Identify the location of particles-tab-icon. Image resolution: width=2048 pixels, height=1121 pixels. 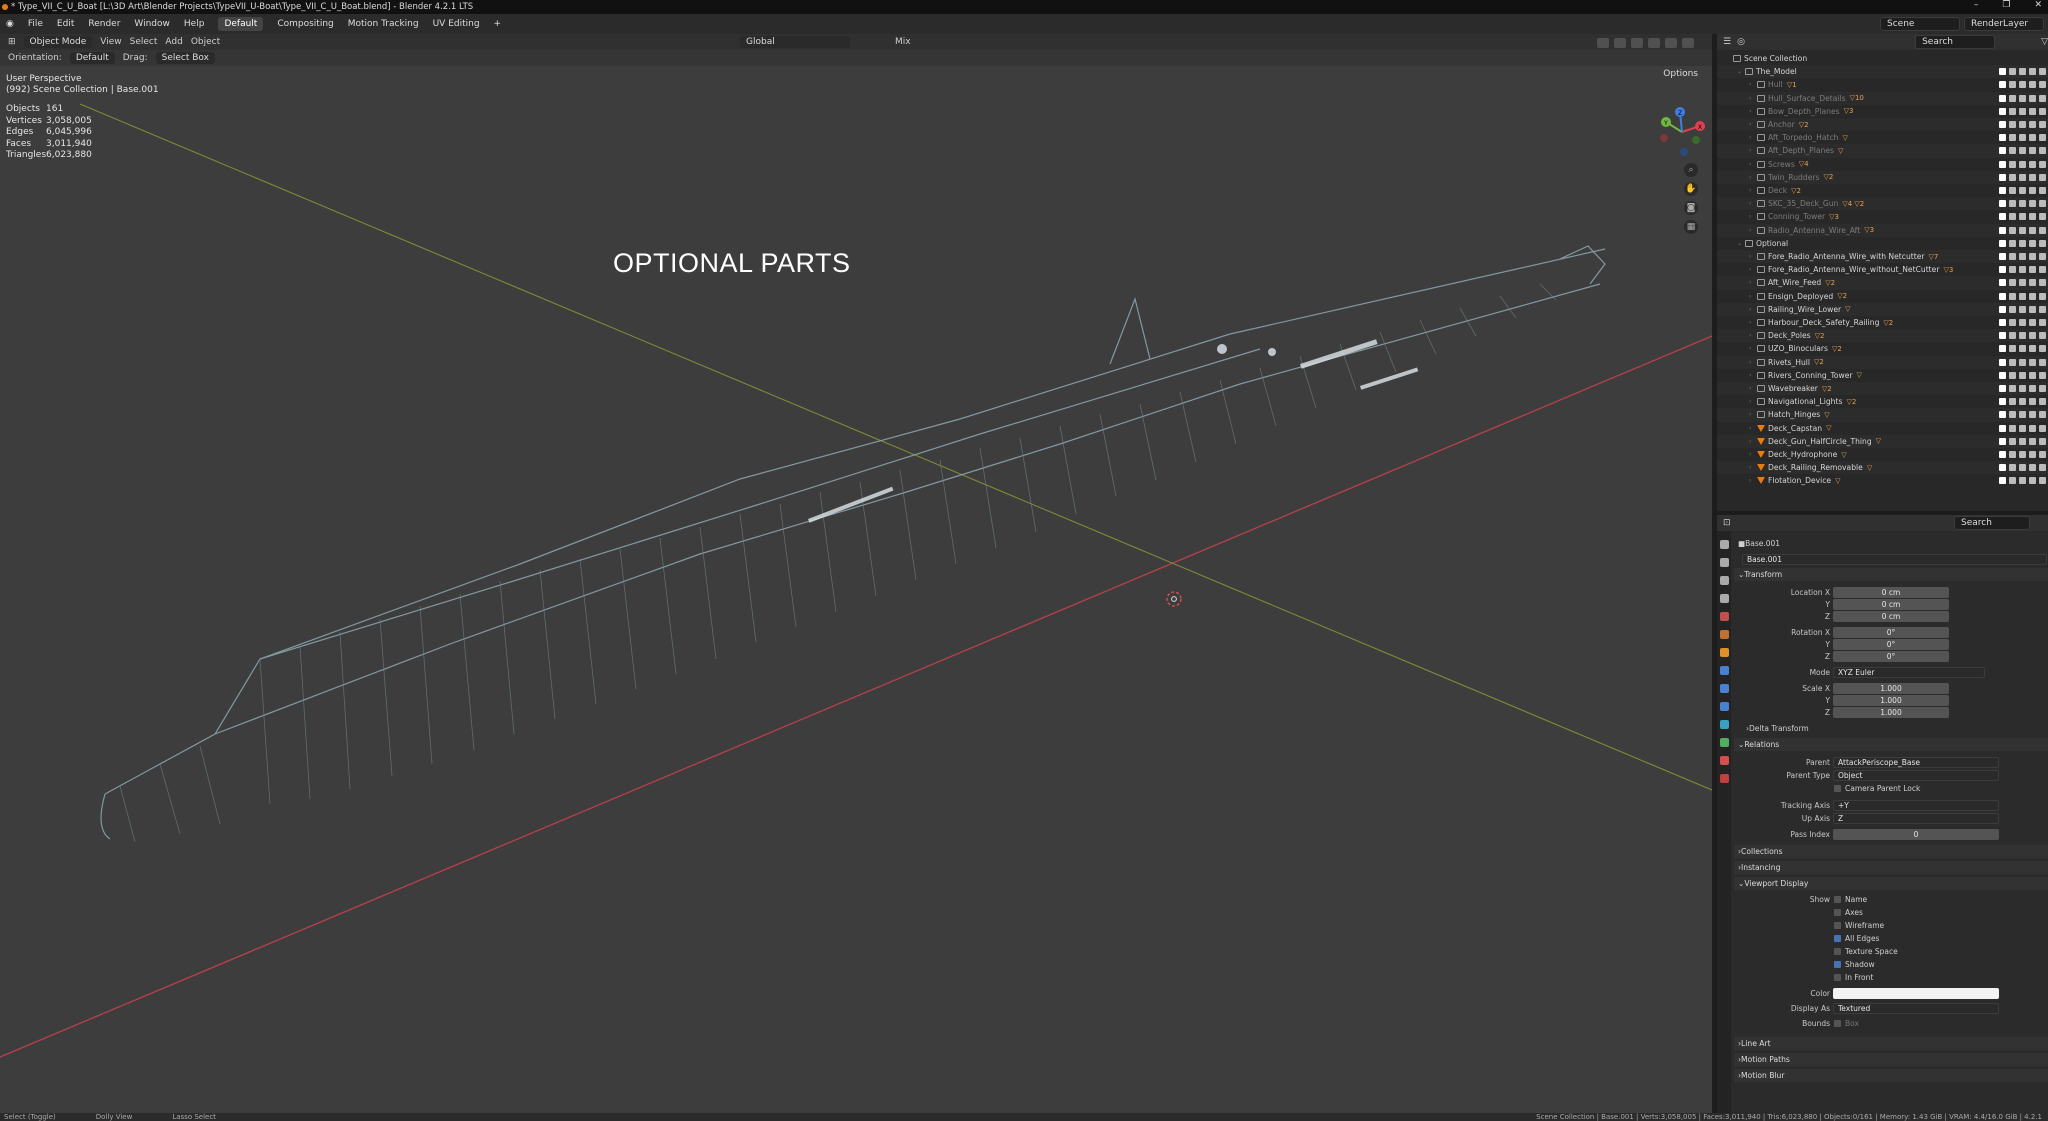
(1724, 688).